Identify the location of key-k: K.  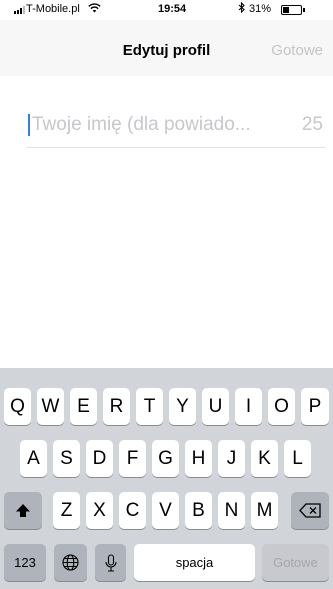
(264, 458).